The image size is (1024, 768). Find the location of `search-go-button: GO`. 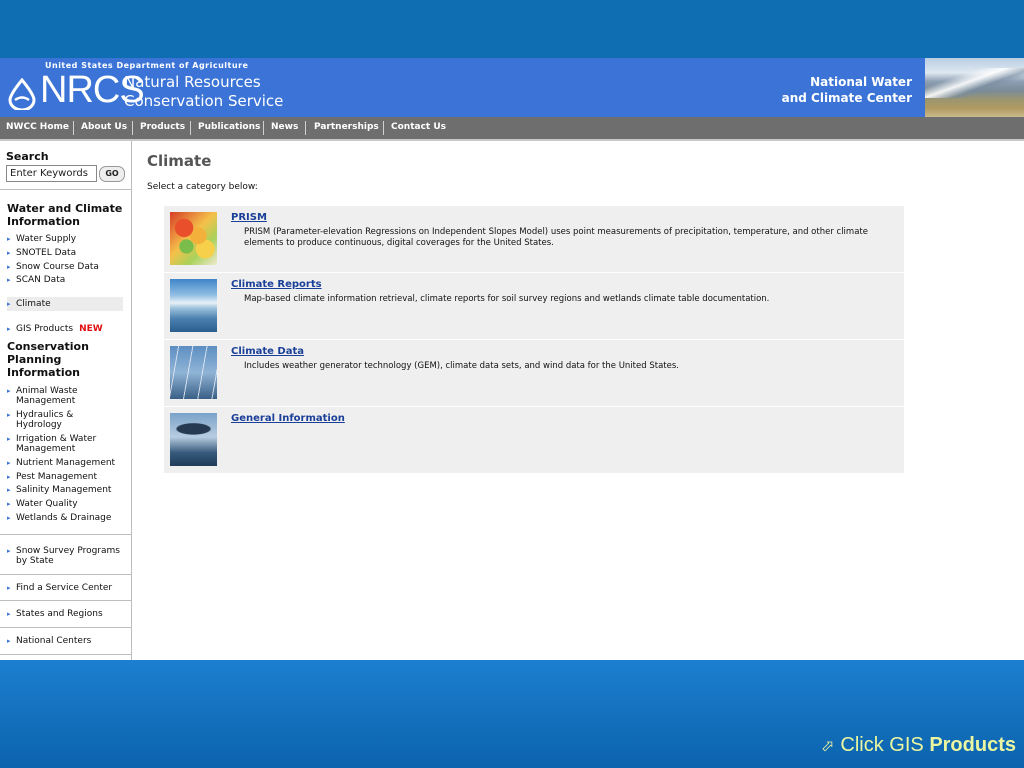

search-go-button: GO is located at coordinates (112, 174).